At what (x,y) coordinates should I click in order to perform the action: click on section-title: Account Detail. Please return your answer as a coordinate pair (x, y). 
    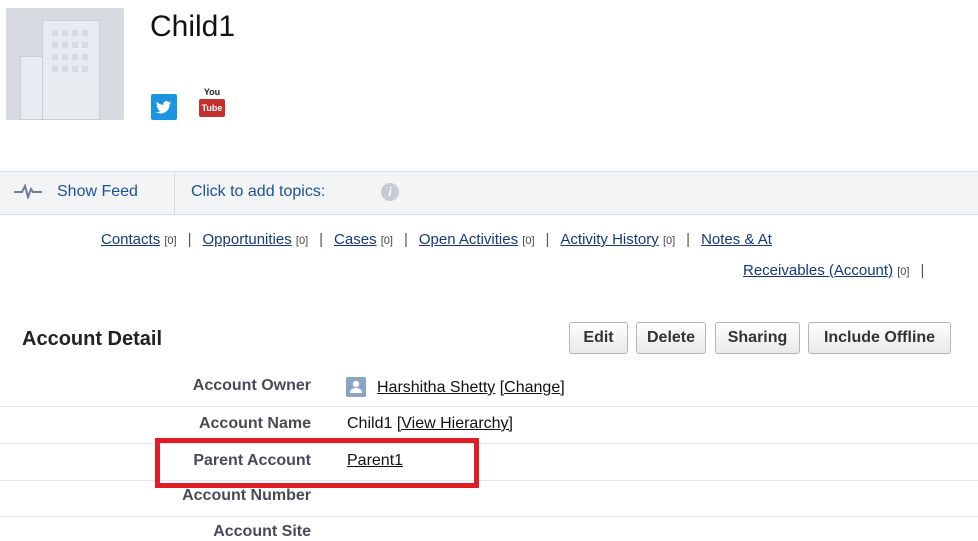
    Looking at the image, I should click on (92, 339).